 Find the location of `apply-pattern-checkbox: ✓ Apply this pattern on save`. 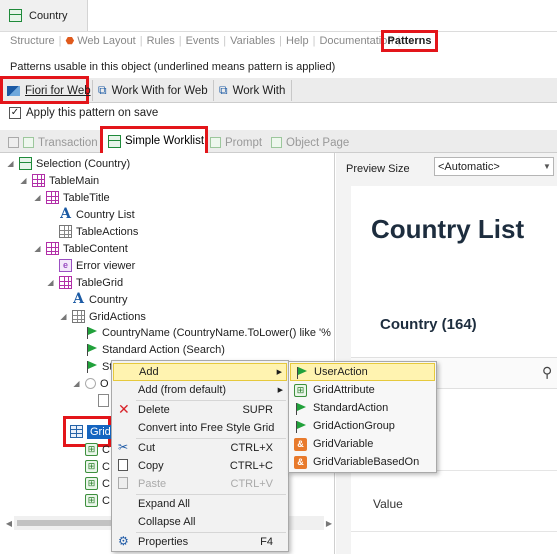

apply-pattern-checkbox: ✓ Apply this pattern on save is located at coordinates (83, 113).